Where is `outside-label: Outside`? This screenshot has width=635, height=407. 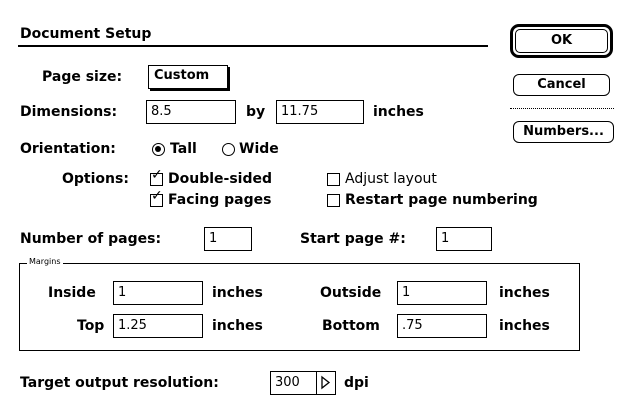
outside-label: Outside is located at coordinates (351, 293).